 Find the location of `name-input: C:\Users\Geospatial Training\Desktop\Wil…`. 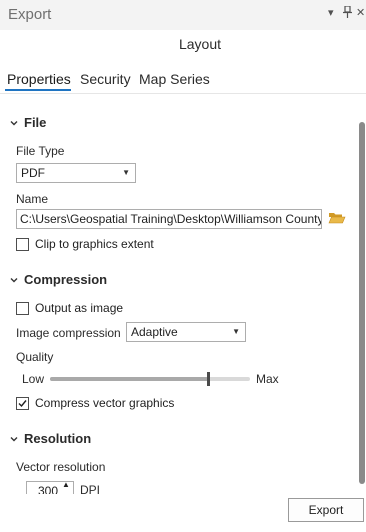

name-input: C:\Users\Geospatial Training\Desktop\Wil… is located at coordinates (169, 219).